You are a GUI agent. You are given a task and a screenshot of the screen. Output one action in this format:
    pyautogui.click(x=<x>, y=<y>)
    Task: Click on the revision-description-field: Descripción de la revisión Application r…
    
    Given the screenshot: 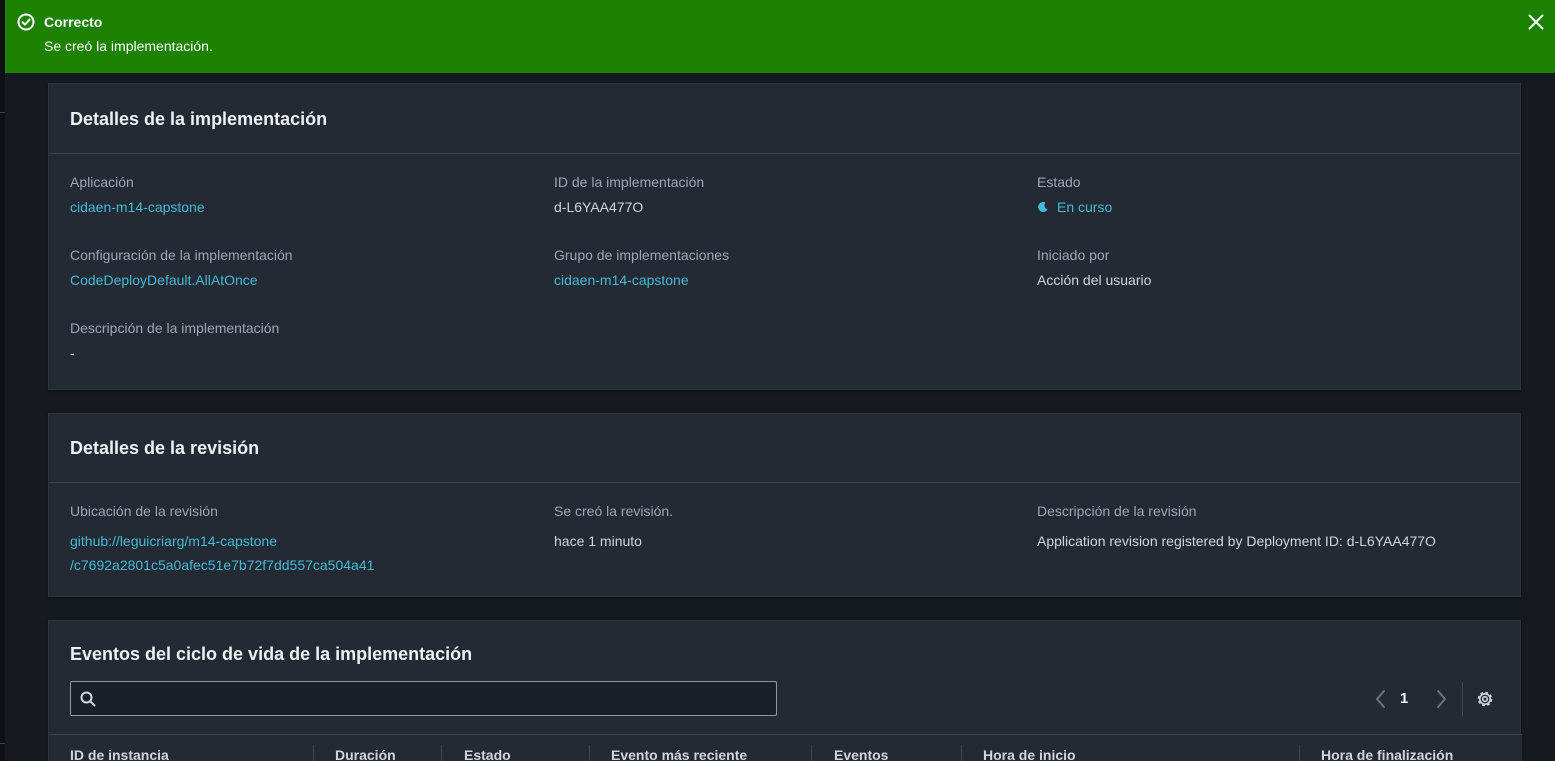 What is the action you would take?
    pyautogui.click(x=1236, y=526)
    